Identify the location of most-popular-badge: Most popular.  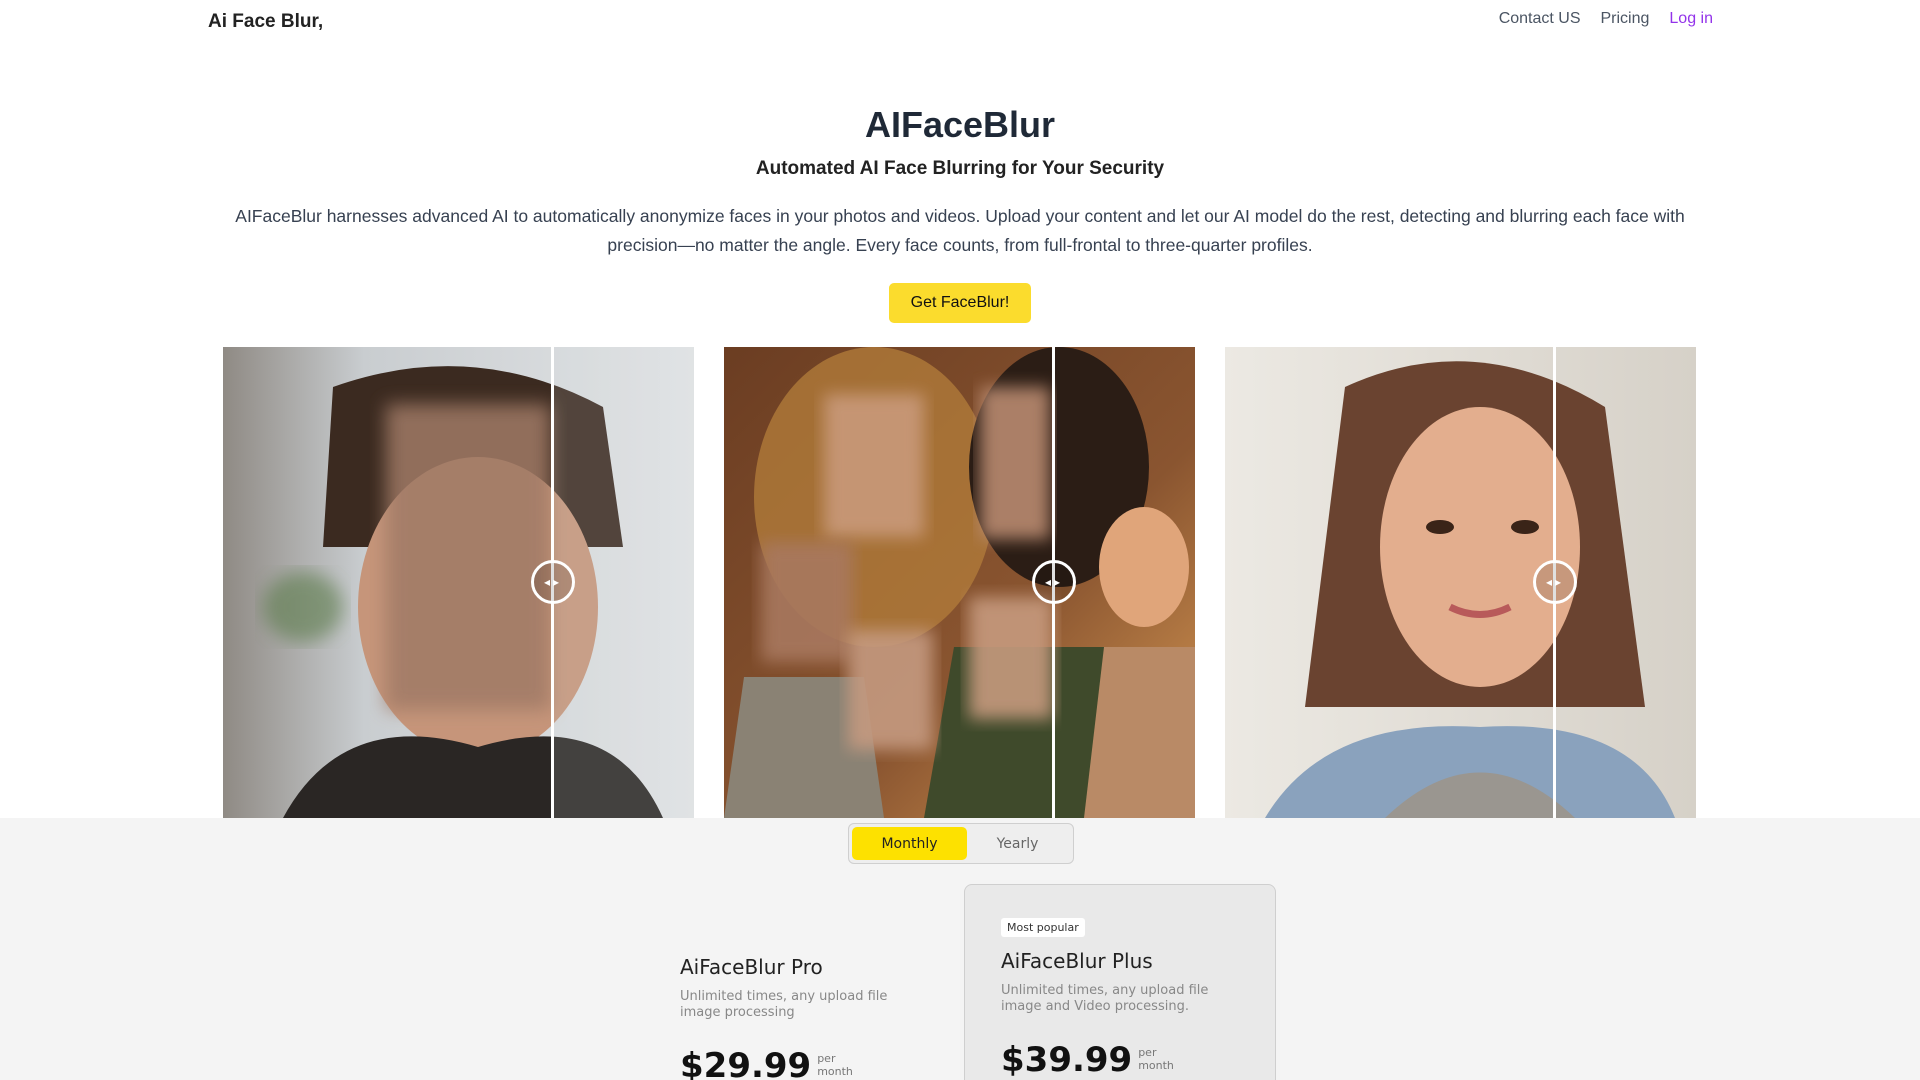
(1043, 927).